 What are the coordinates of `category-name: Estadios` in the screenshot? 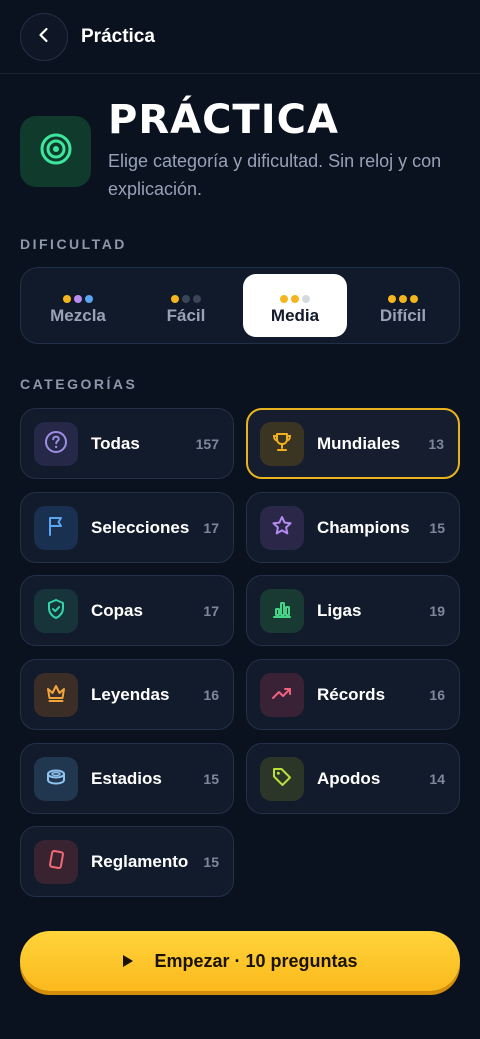 It's located at (126, 778).